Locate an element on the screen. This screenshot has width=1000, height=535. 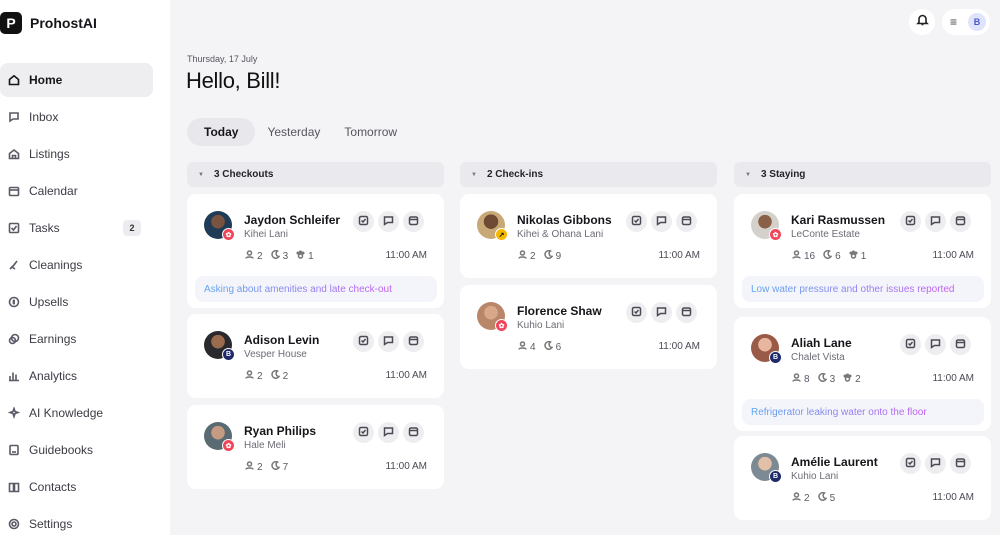
sidebar-item-label: Earnings is located at coordinates (53, 339).